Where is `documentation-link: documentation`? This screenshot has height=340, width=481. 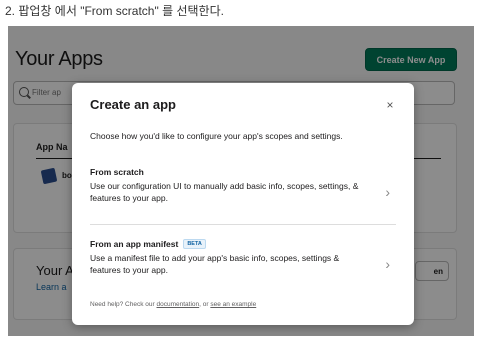 documentation-link: documentation is located at coordinates (178, 304).